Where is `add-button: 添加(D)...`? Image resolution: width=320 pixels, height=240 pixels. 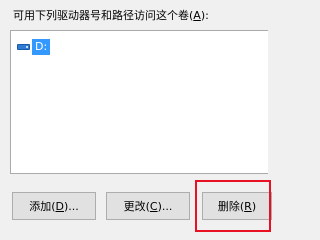
add-button: 添加(D)... is located at coordinates (54, 206).